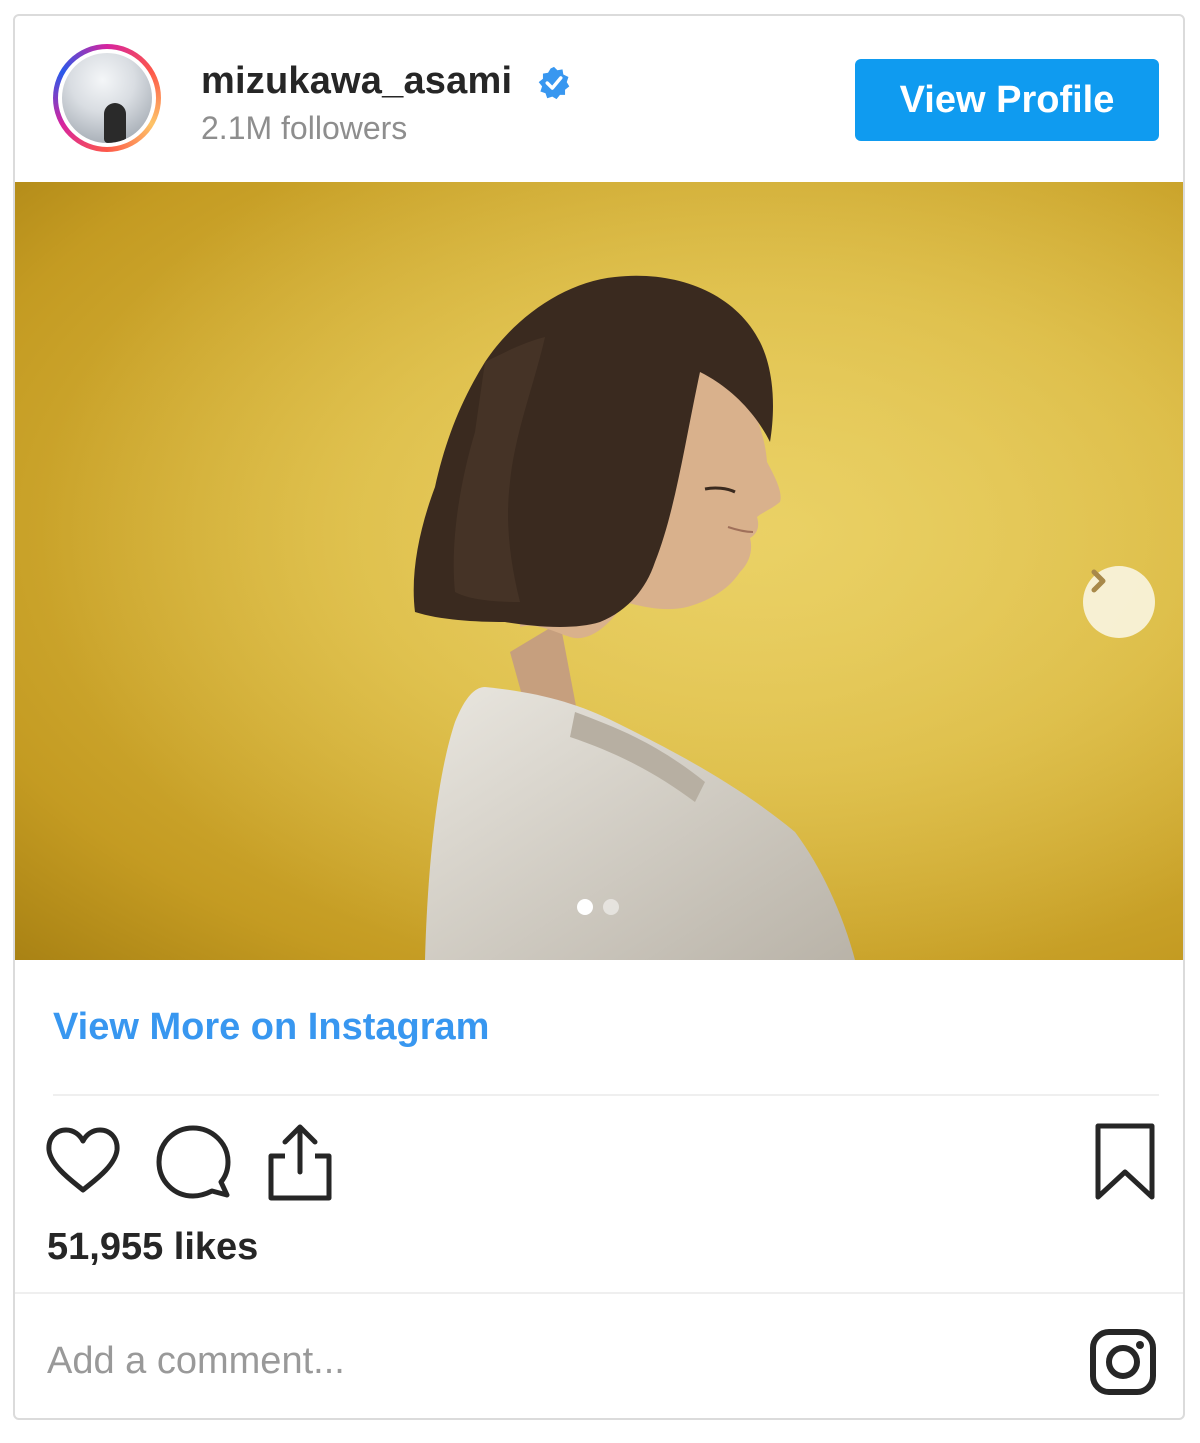 The width and height of the screenshot is (1200, 1443). Describe the element at coordinates (115, 123) in the screenshot. I see `avatar-figure` at that location.